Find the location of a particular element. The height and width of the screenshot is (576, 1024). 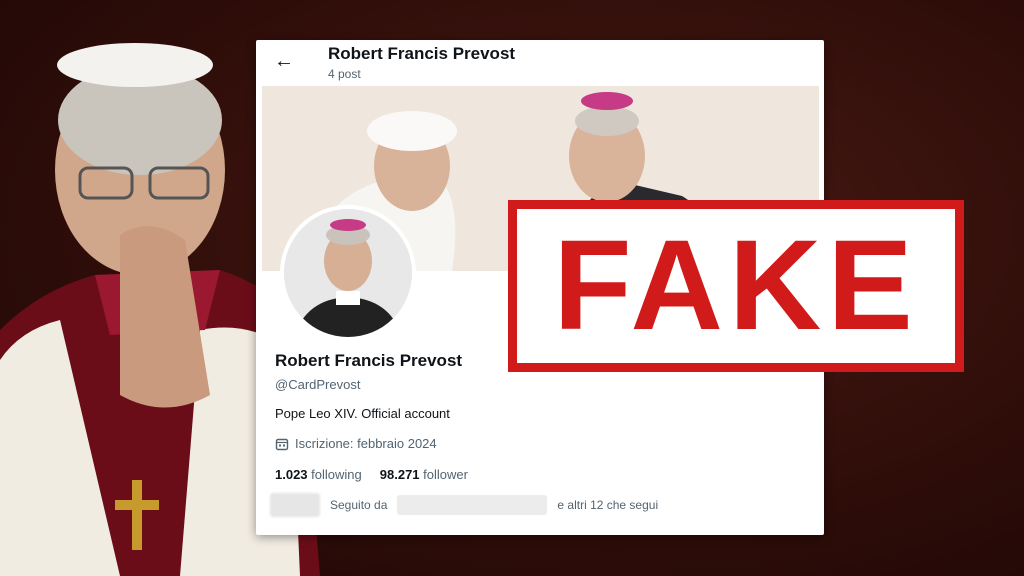

profile-handle: @CardPrevost is located at coordinates (318, 384).